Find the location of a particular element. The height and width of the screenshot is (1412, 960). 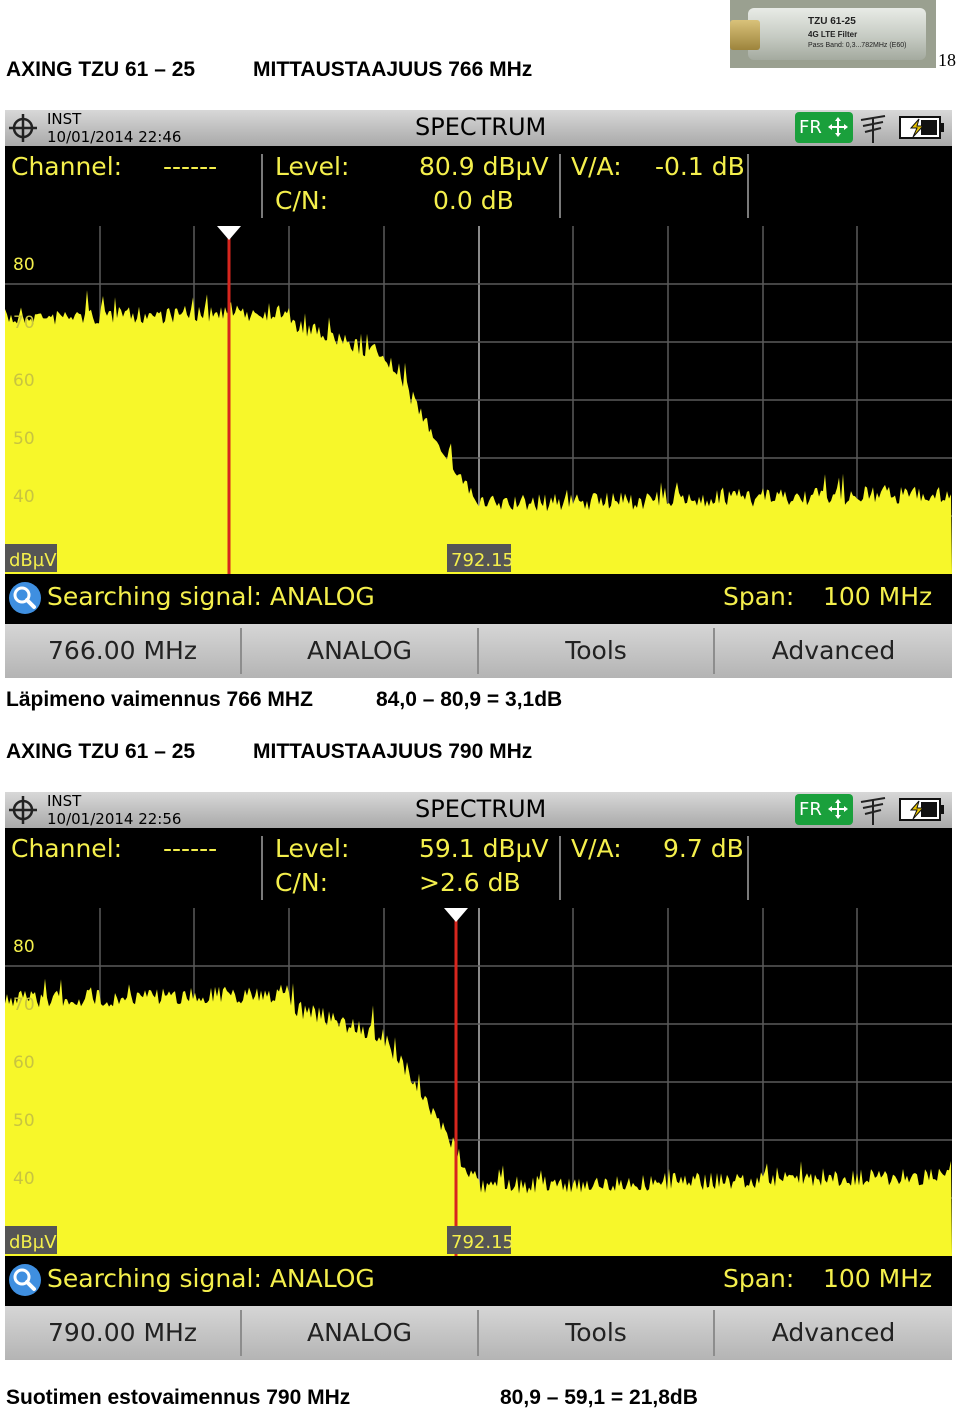

heading-frequency-2: MITTAUSTAAJUUS 790 MHz is located at coordinates (393, 751).